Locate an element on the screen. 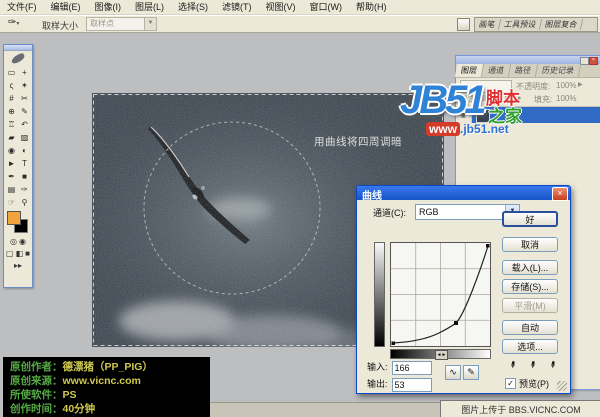 The height and width of the screenshot is (417, 600). ok-button: 好 is located at coordinates (530, 219).